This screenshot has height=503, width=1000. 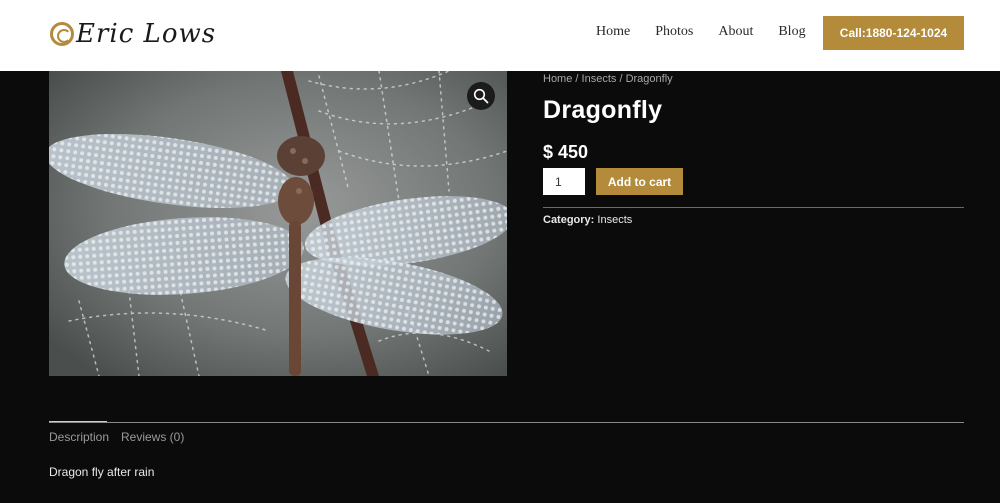 What do you see at coordinates (753, 207) in the screenshot?
I see `divider` at bounding box center [753, 207].